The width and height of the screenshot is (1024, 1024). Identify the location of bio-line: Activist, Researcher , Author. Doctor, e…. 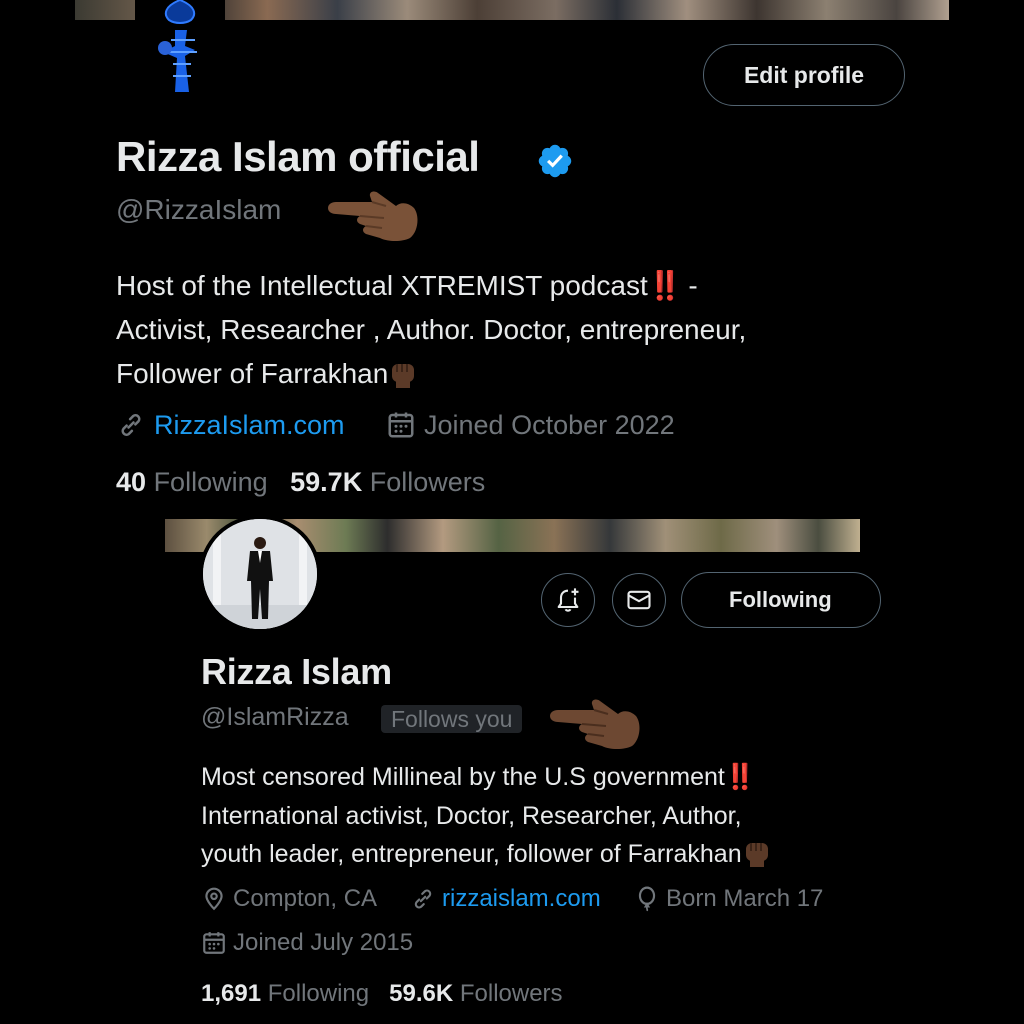
(431, 329).